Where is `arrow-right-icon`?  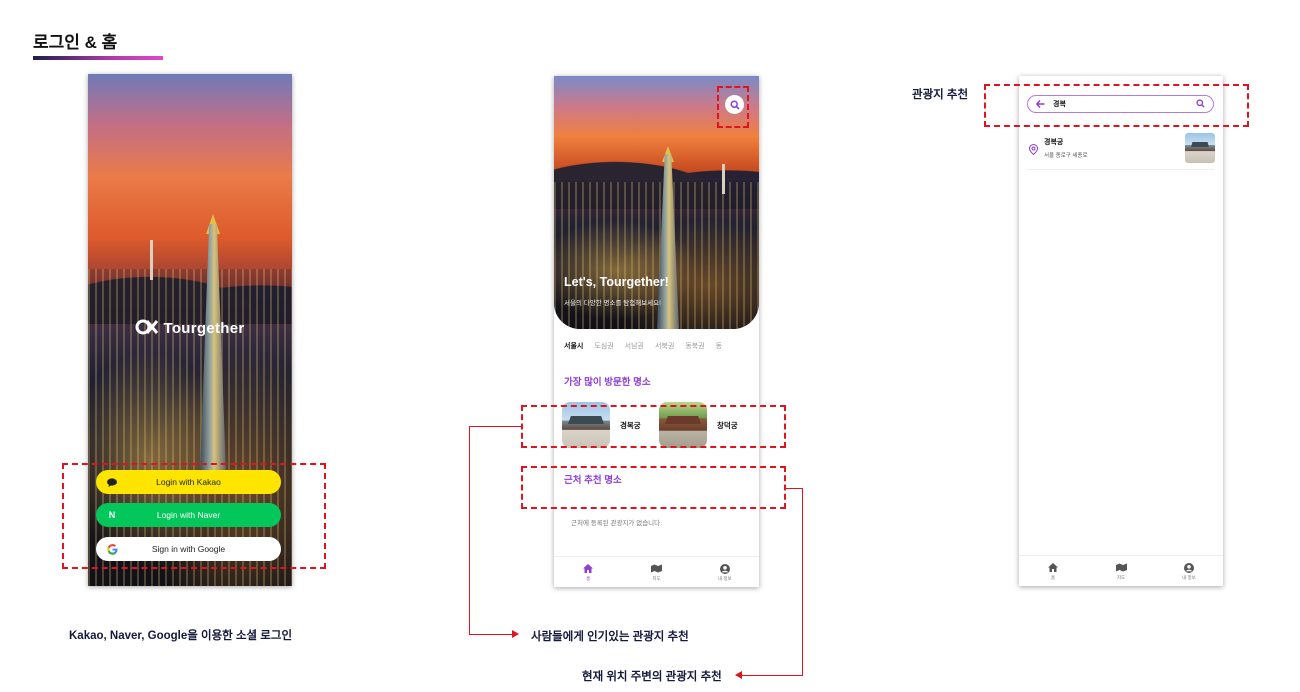
arrow-right-icon is located at coordinates (515, 634).